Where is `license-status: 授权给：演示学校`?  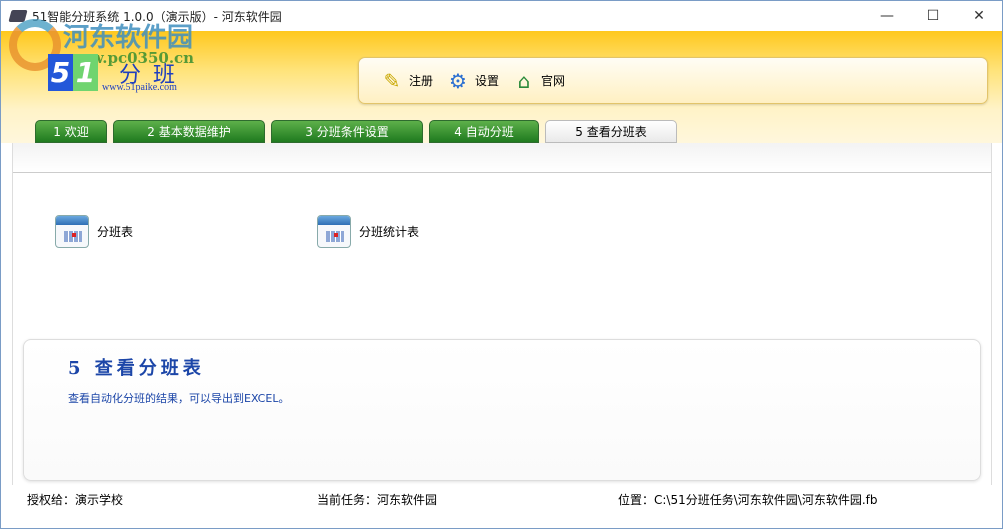 license-status: 授权给：演示学校 is located at coordinates (75, 499).